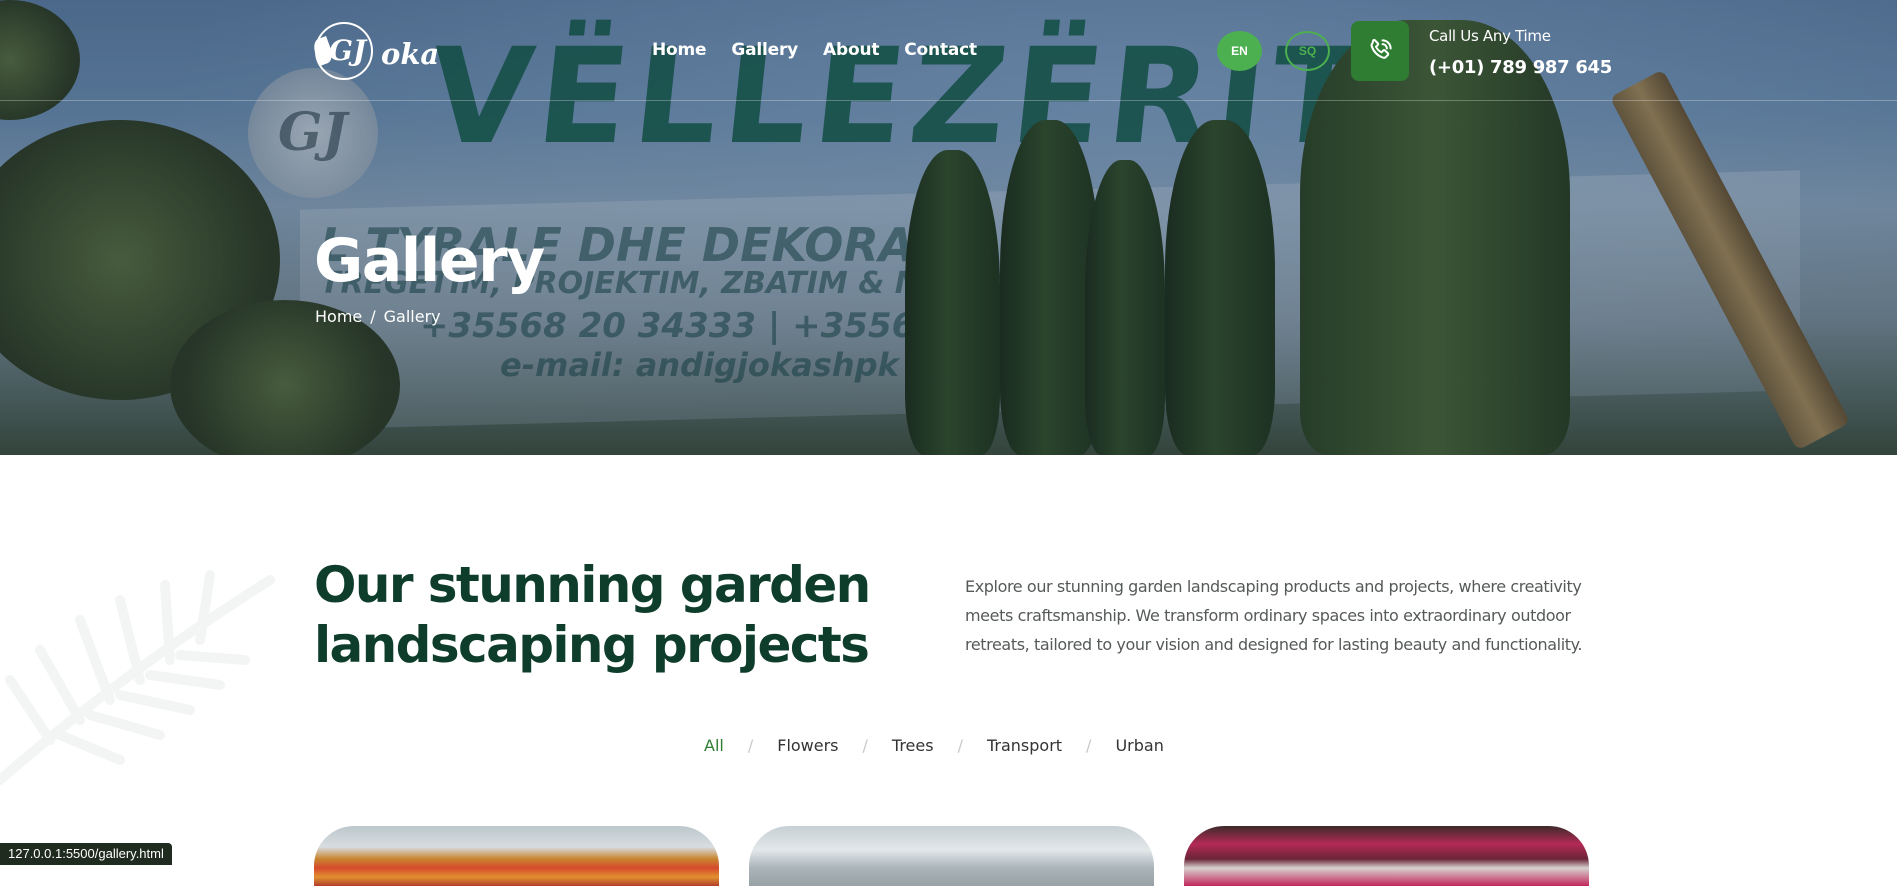  I want to click on gallery-image-greenhouse, so click(951, 856).